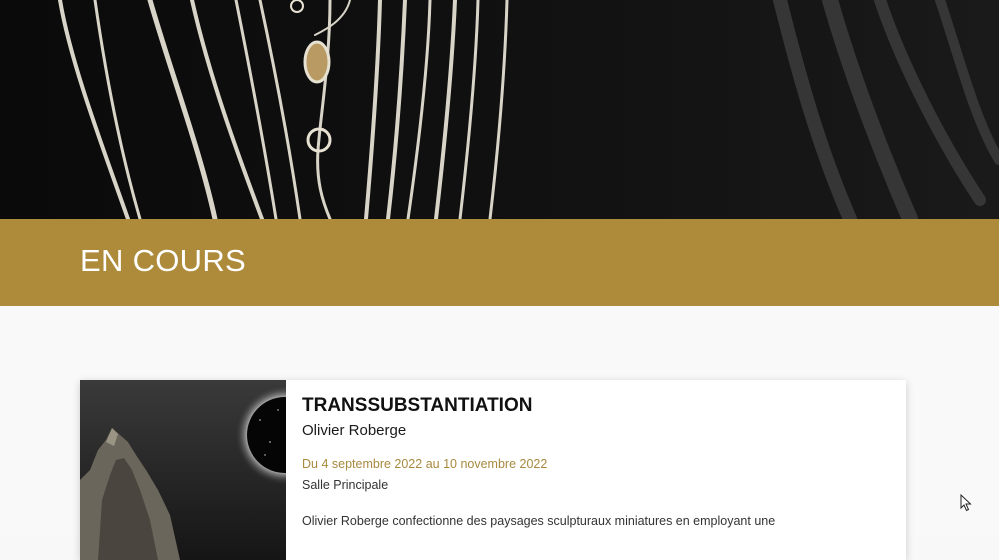  I want to click on eclipse-landscape-graphic, so click(183, 470).